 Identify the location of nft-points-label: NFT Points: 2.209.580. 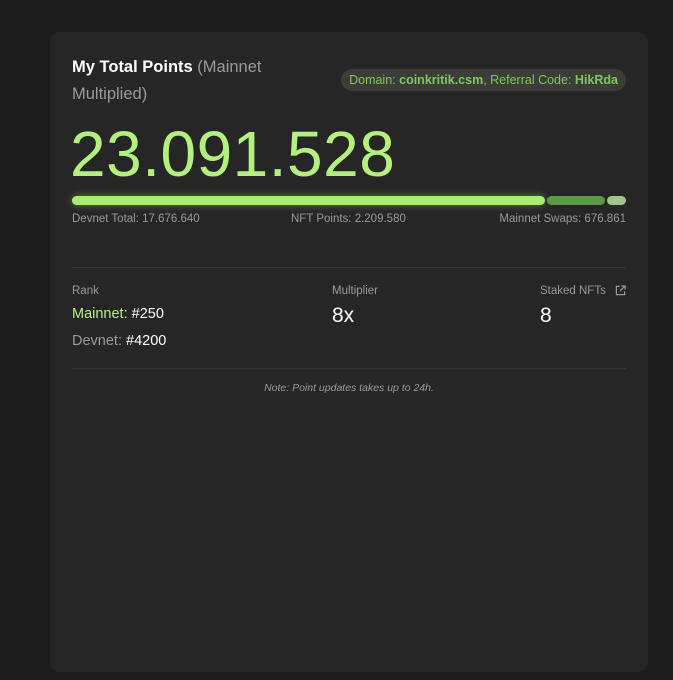
(348, 219).